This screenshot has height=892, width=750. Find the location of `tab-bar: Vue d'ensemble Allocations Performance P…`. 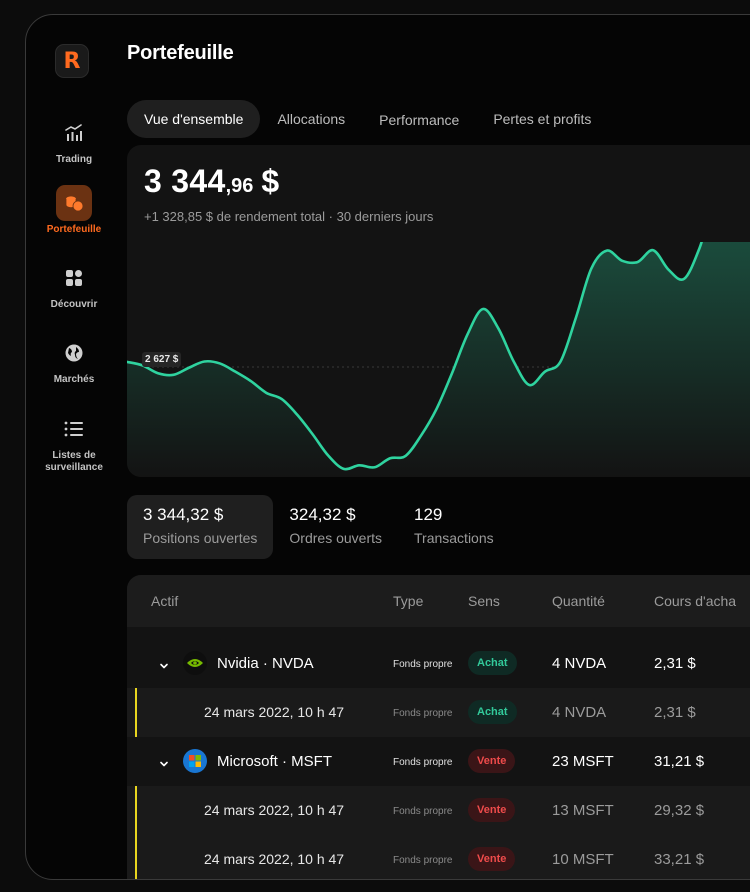

tab-bar: Vue d'ensemble Allocations Performance P… is located at coordinates (367, 119).